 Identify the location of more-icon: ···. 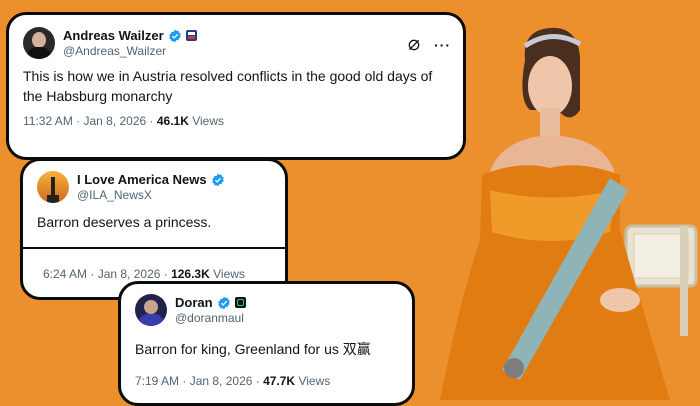
(442, 45).